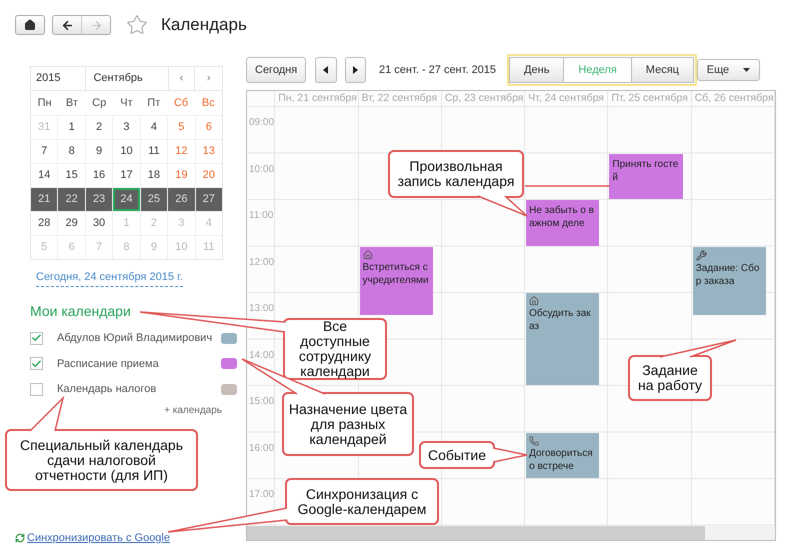 The height and width of the screenshot is (552, 800). Describe the element at coordinates (317, 98) in the screenshot. I see `day-header: Пн, 21 сентября` at that location.